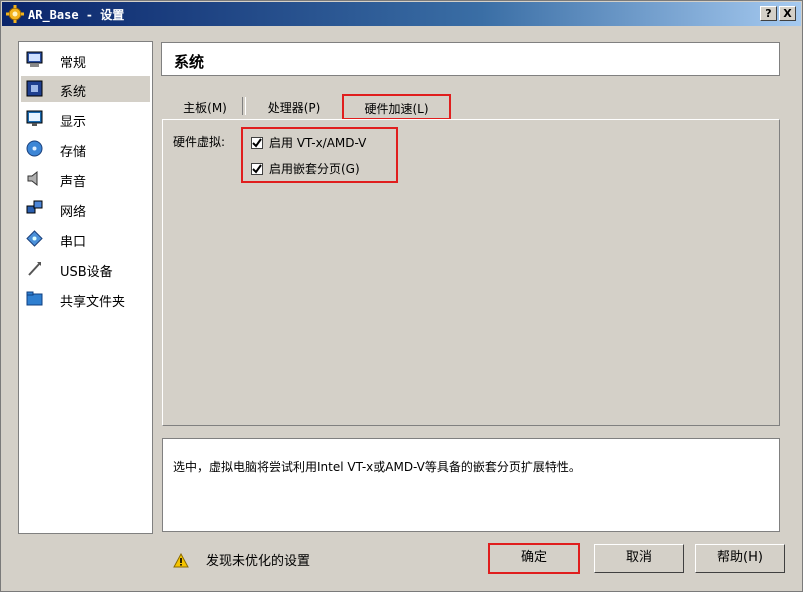 The width and height of the screenshot is (803, 592). Describe the element at coordinates (639, 558) in the screenshot. I see `cancel-button: 取消` at that location.